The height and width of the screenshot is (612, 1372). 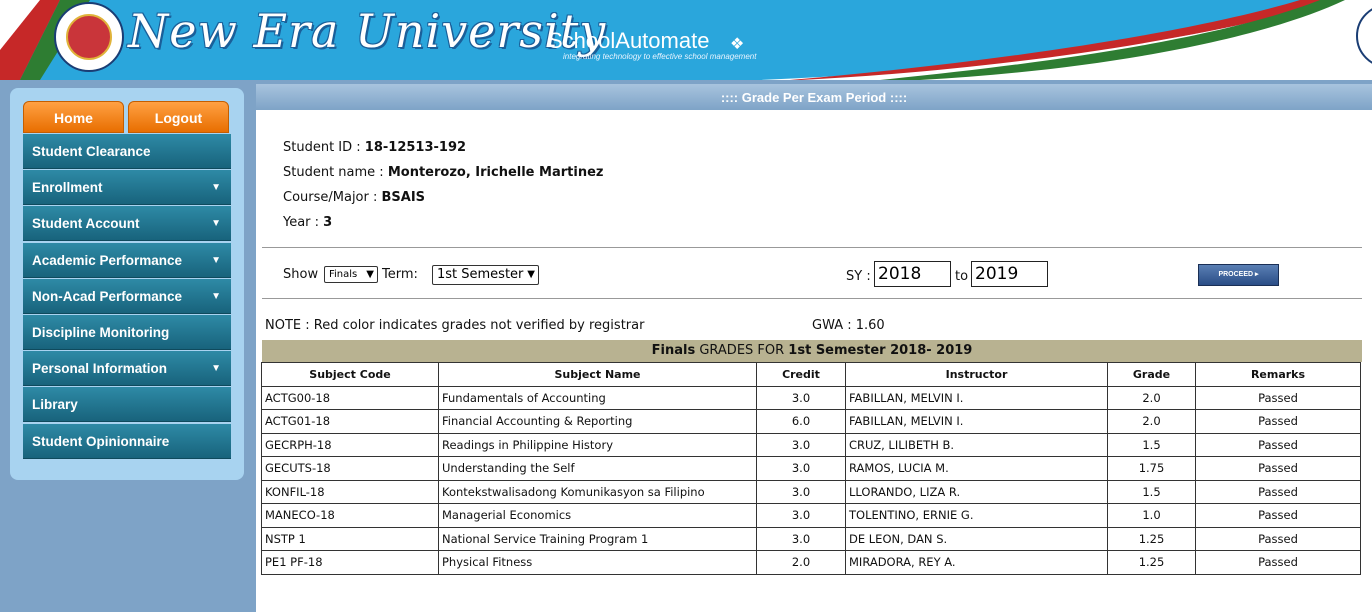 What do you see at coordinates (673, 350) in the screenshot?
I see `grades-period: Finals` at bounding box center [673, 350].